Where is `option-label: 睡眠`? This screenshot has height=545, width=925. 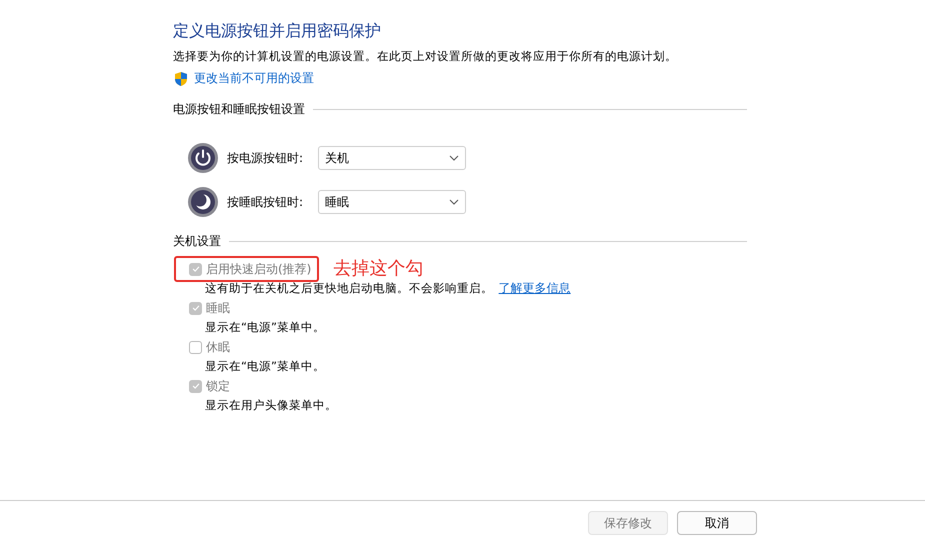 option-label: 睡眠 is located at coordinates (218, 308).